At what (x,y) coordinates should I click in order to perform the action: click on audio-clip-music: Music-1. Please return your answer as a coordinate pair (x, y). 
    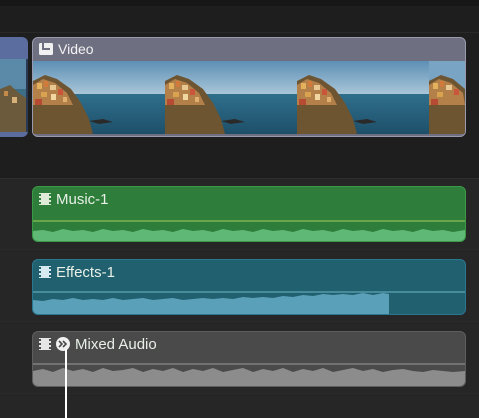
    Looking at the image, I should click on (249, 214).